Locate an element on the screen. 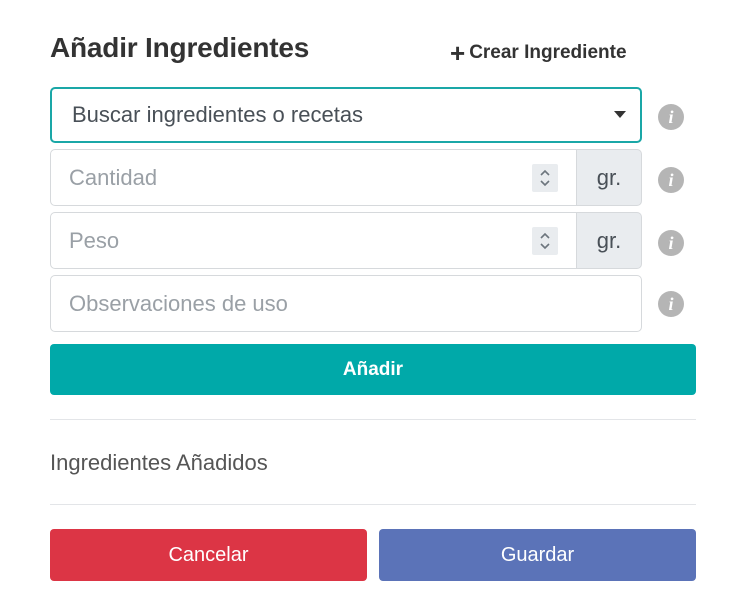  plus-icon: + is located at coordinates (458, 53).